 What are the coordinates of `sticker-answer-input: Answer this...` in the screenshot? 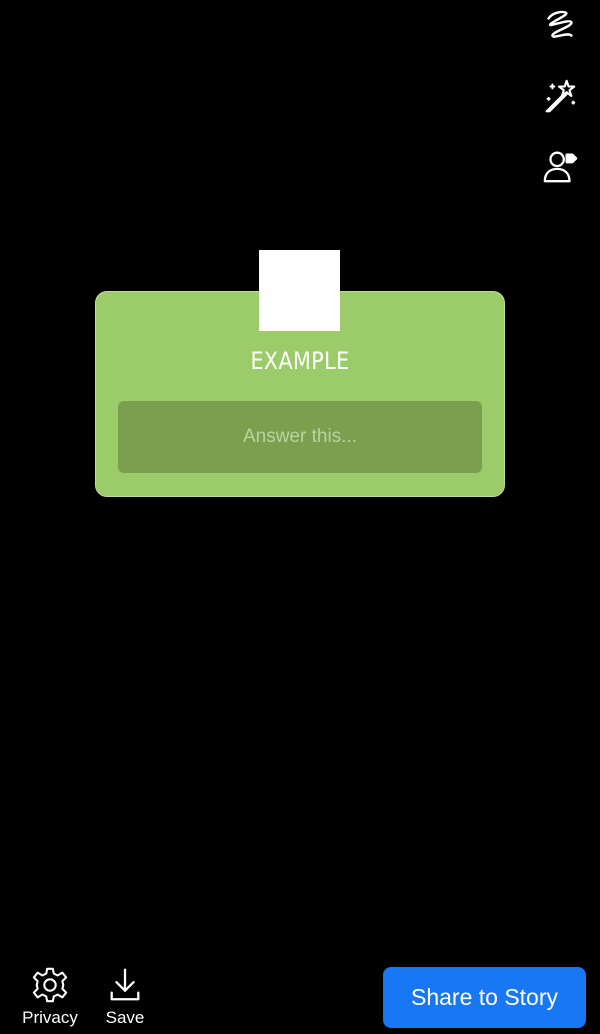 It's located at (300, 437).